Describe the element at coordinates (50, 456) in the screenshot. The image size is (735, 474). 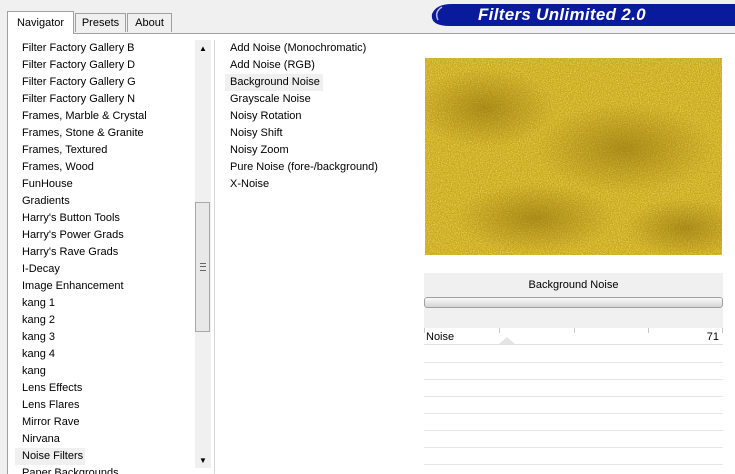
I see `category-item: Noise Filters` at that location.